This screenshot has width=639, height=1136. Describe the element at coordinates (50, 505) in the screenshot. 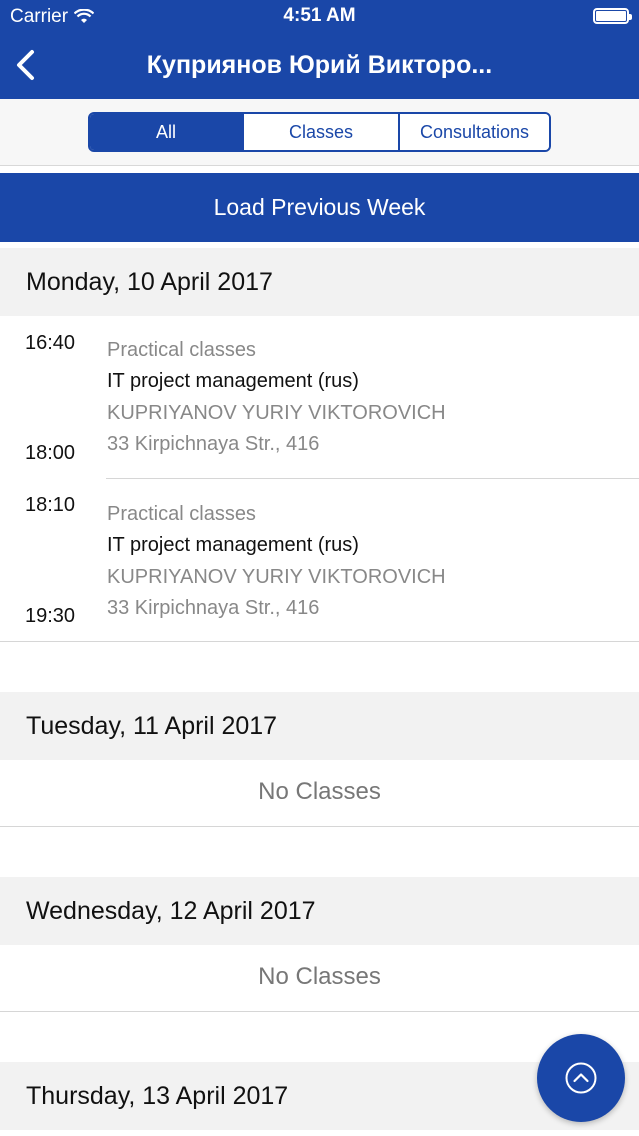

I see `lesson-start-time: 18:10` at that location.